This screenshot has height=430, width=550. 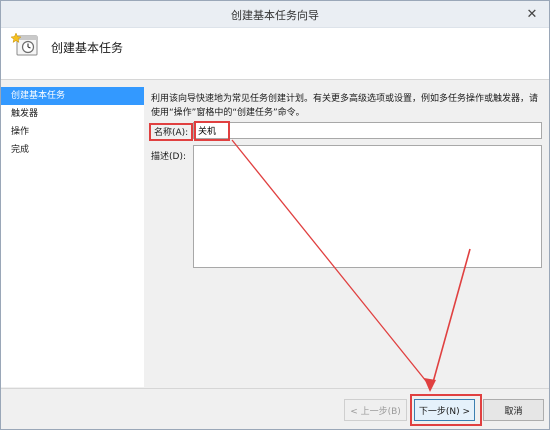 I want to click on title-bar: 创建基本任务向导 ✕, so click(x=275, y=14).